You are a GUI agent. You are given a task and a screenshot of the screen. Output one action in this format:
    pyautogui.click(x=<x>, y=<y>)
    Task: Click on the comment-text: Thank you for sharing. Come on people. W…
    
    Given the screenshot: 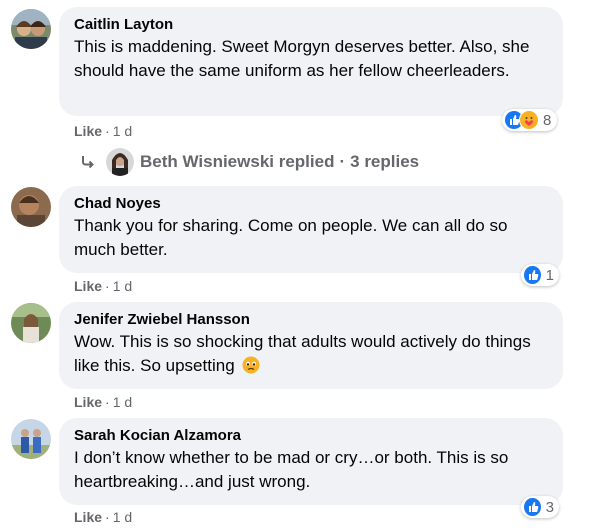 What is the action you would take?
    pyautogui.click(x=291, y=237)
    